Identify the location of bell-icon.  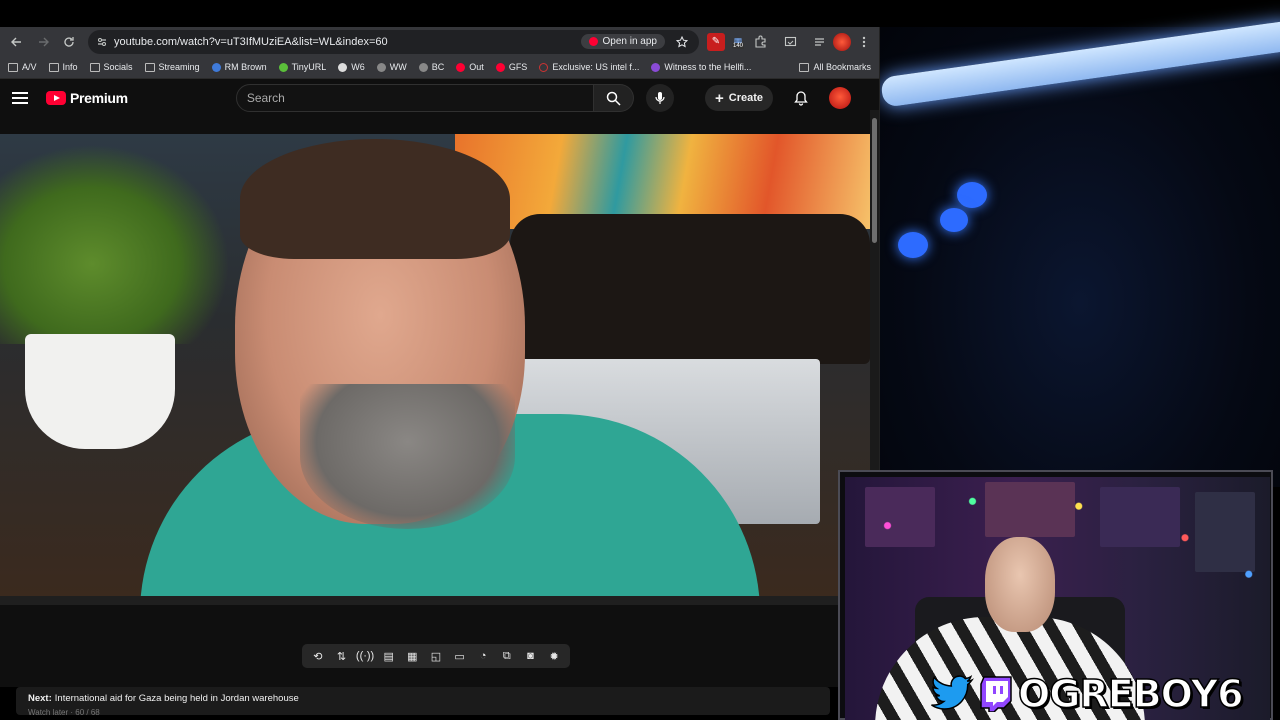
(801, 98).